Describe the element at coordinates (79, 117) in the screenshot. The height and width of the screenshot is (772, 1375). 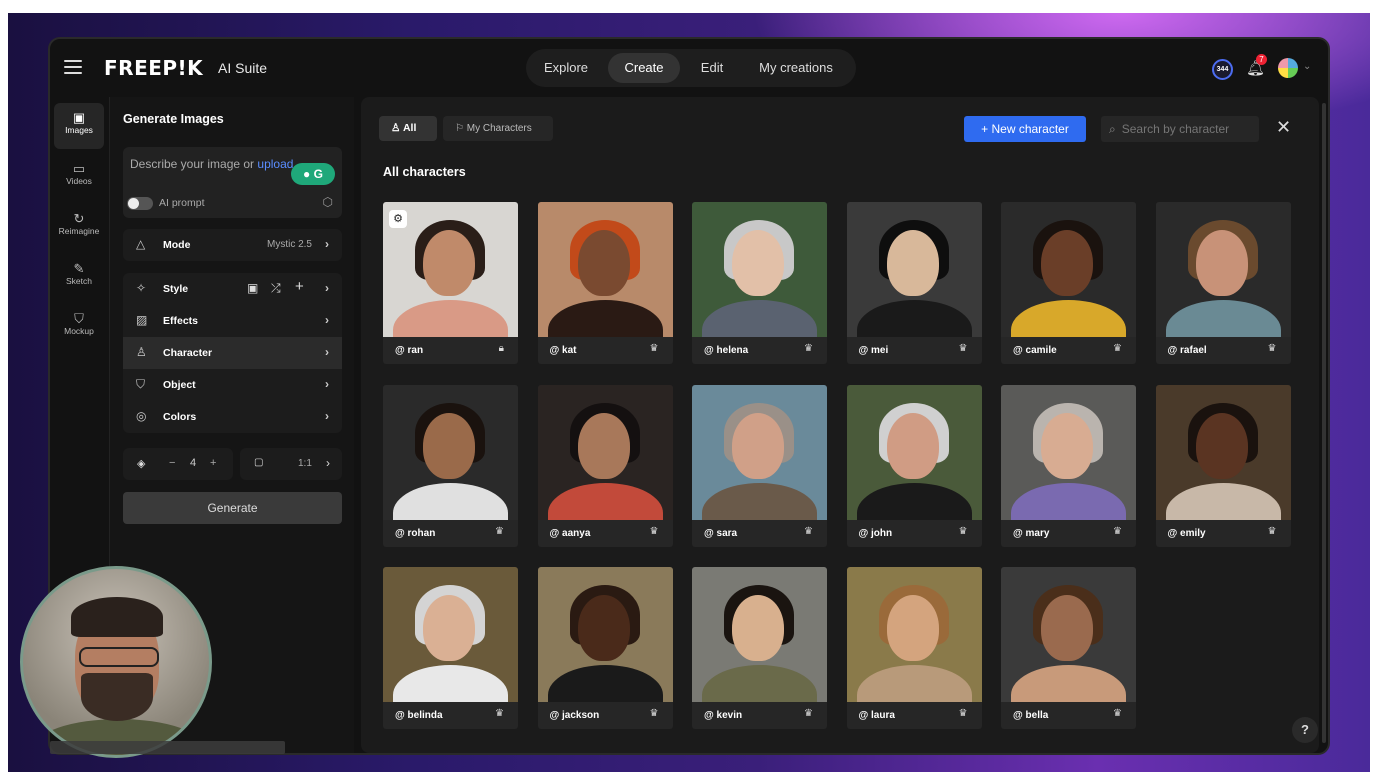
I see `images-icon: ▣` at that location.